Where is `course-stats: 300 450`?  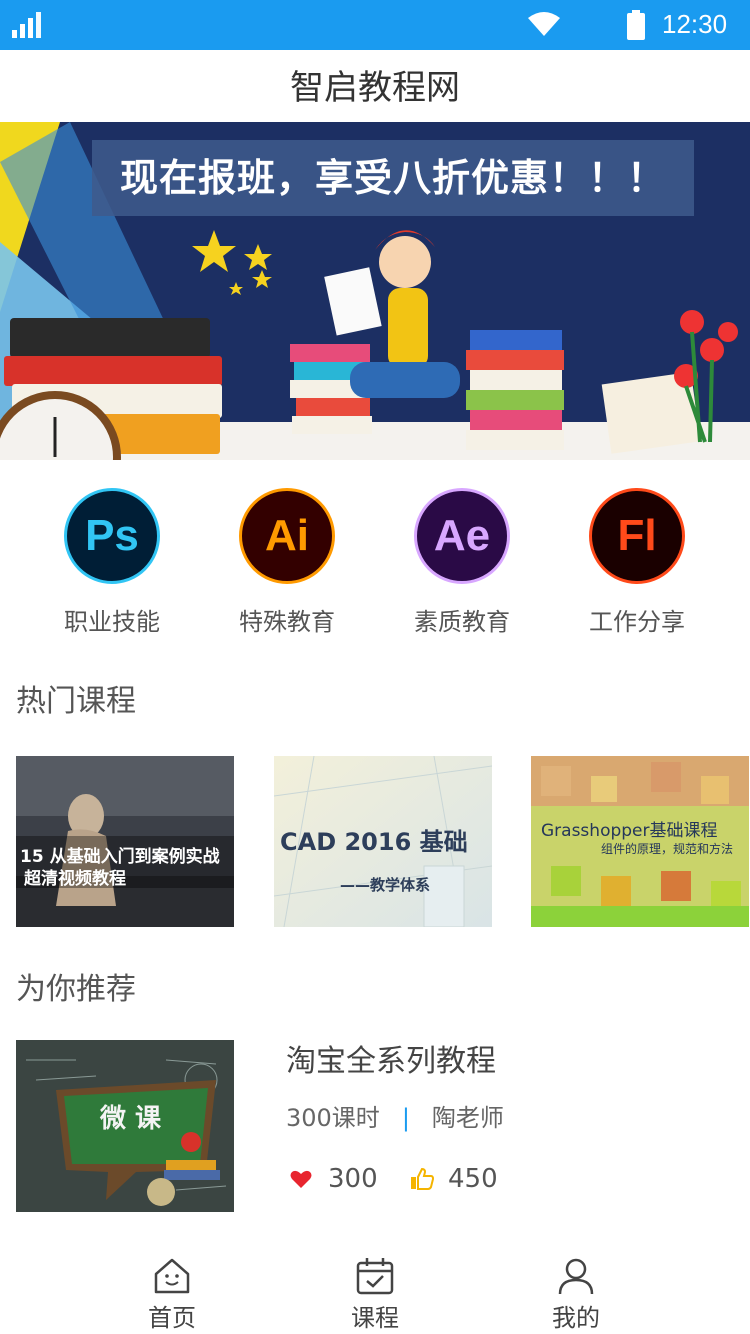 course-stats: 300 450 is located at coordinates (394, 1179).